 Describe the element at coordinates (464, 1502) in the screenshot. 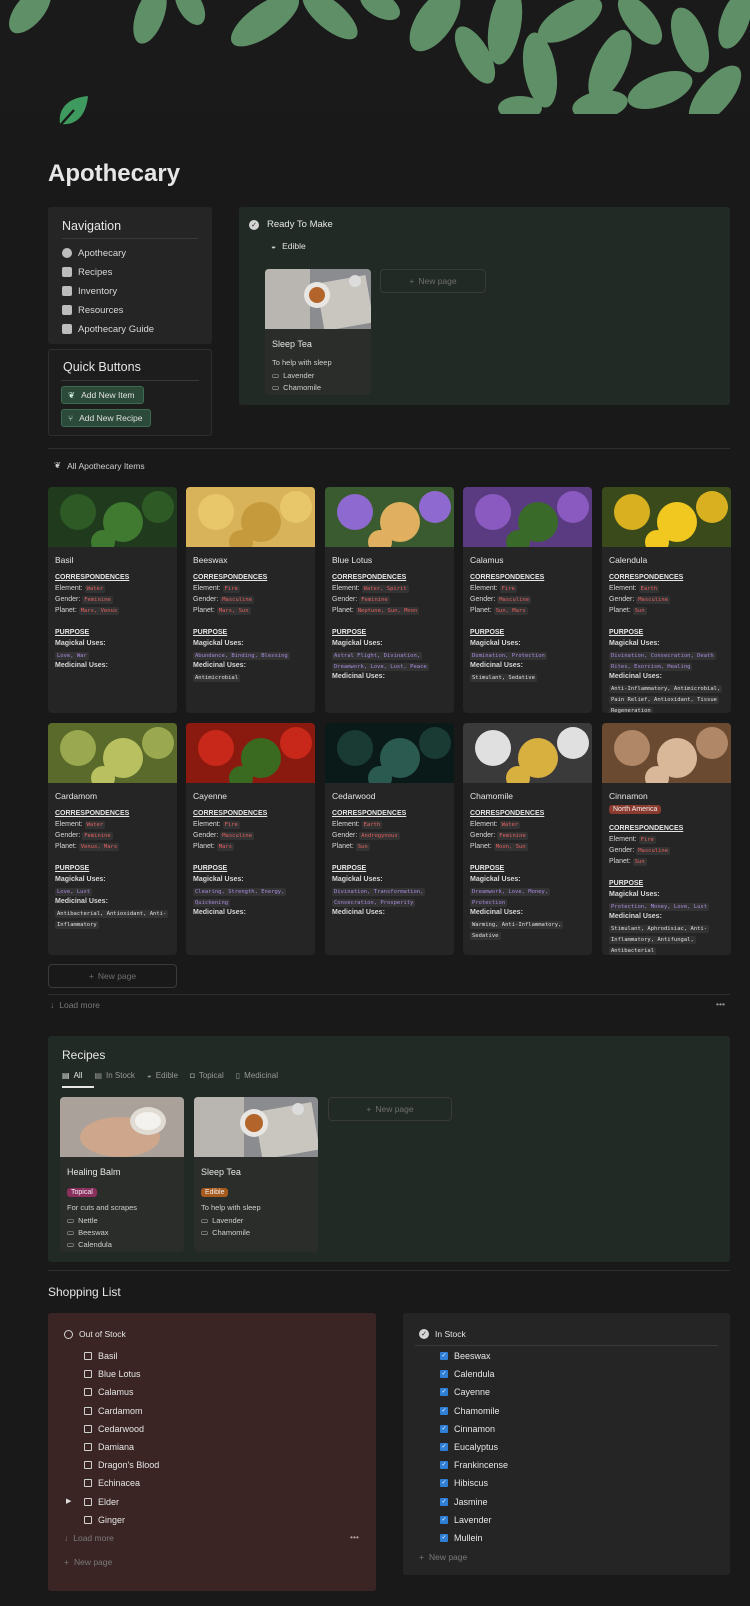

I see `shopping-item-in-stock: ✓ Jasmine` at that location.